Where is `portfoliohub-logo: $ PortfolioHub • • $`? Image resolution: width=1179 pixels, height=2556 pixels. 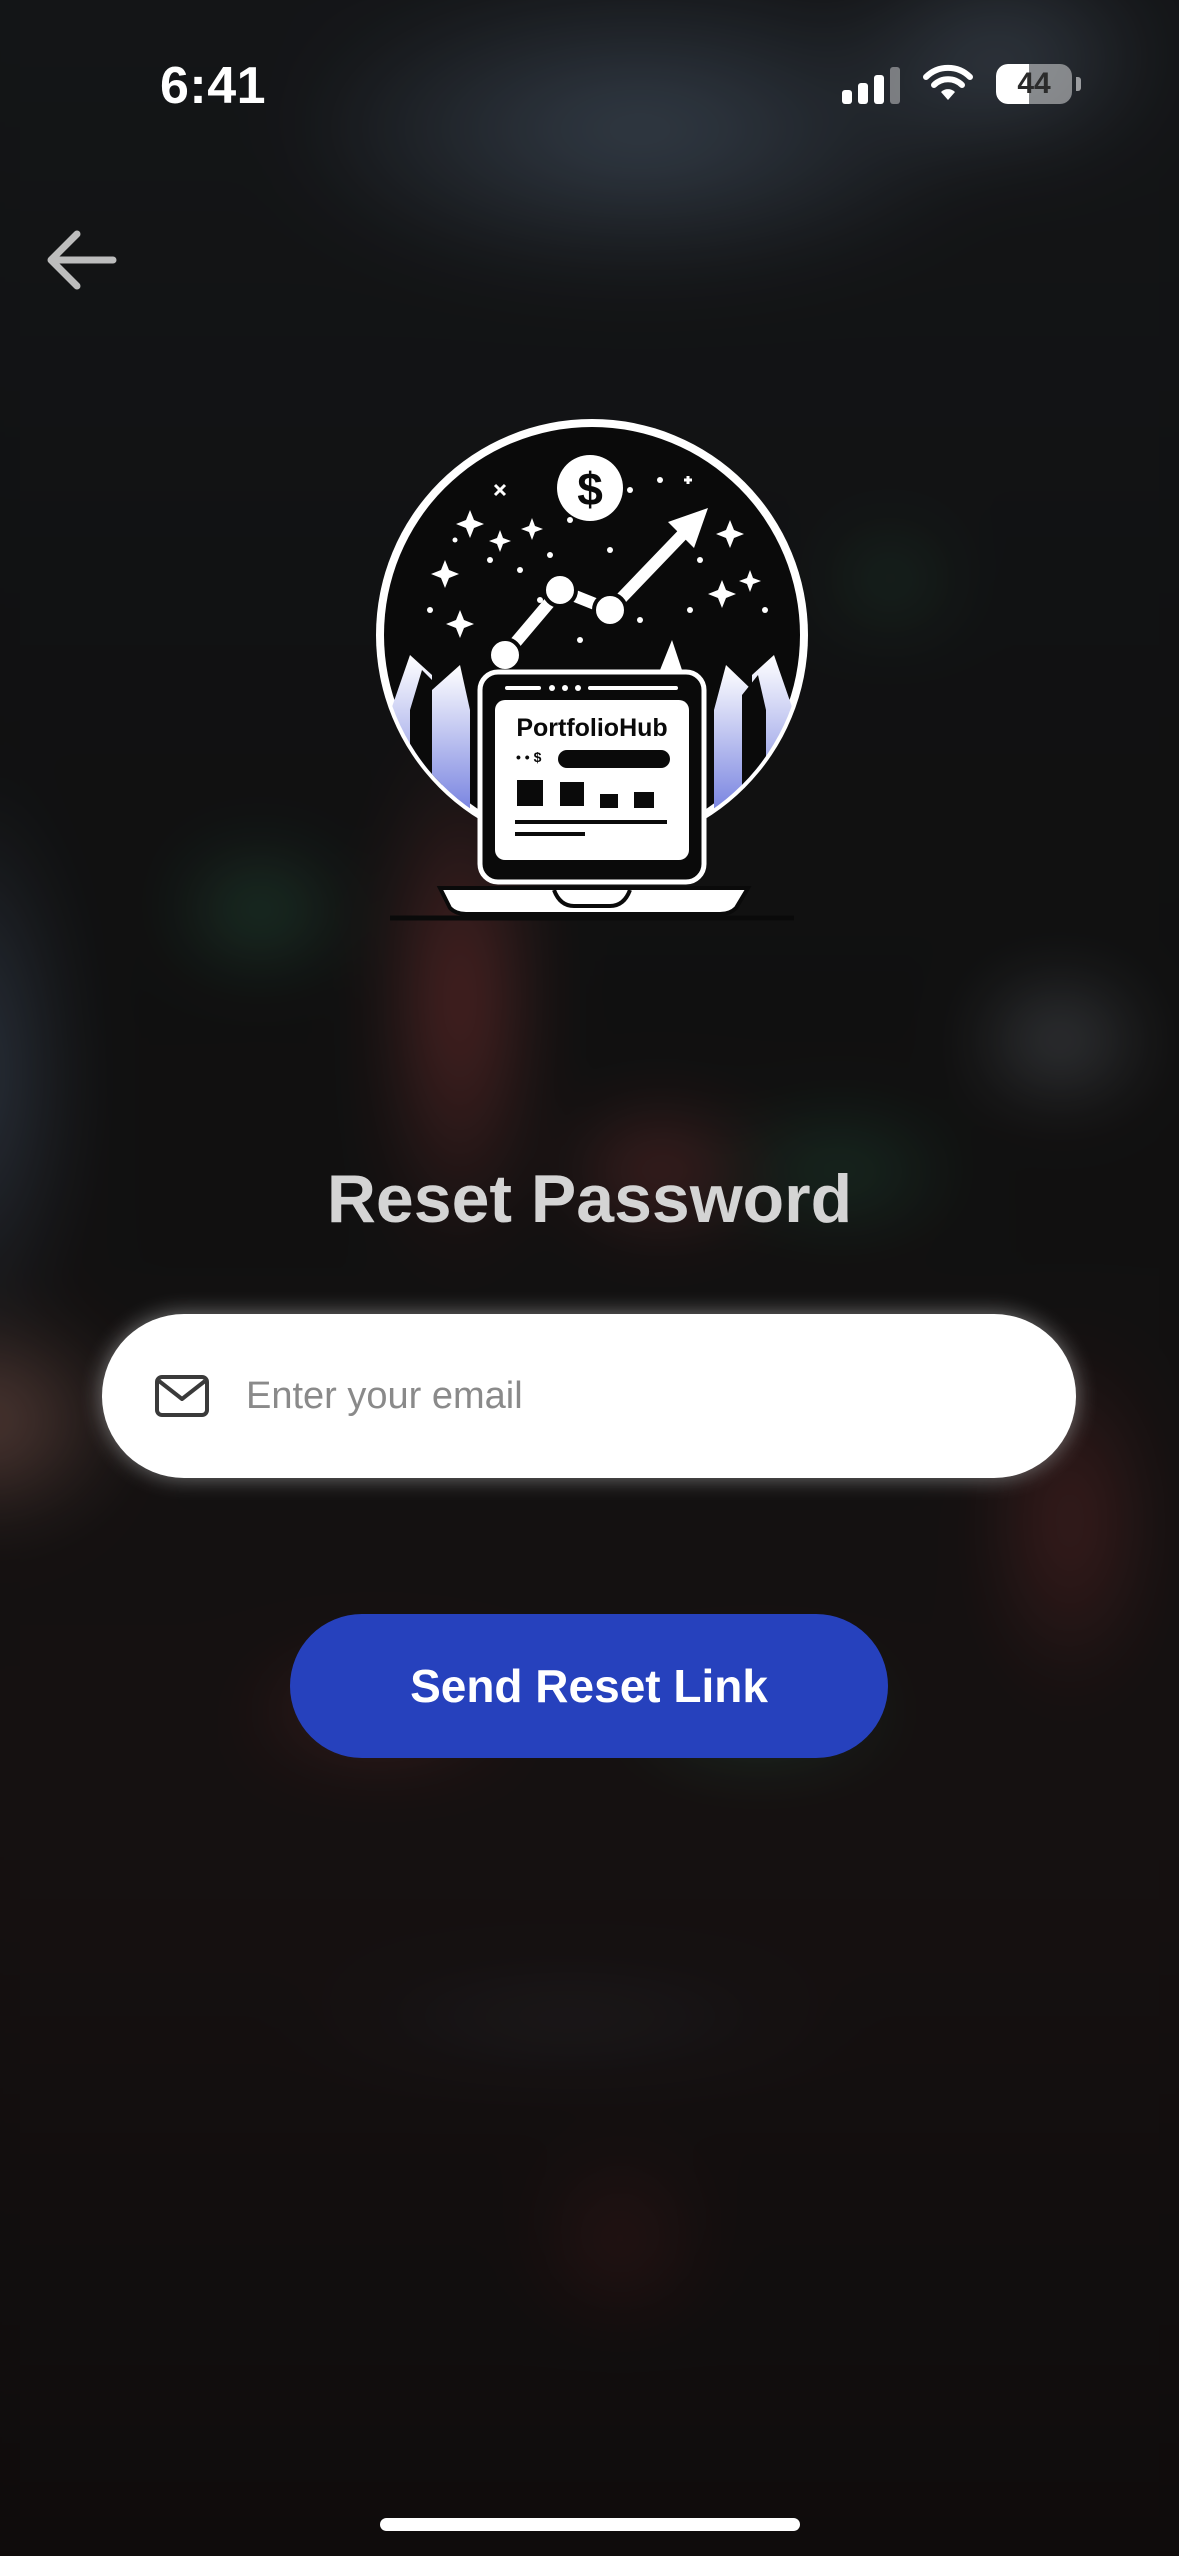 portfoliohub-logo: $ PortfolioHub • • $ is located at coordinates (590, 670).